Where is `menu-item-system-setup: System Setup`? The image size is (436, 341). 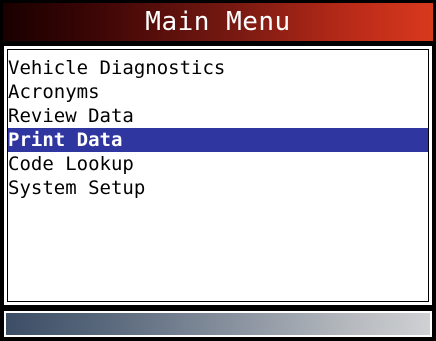 menu-item-system-setup: System Setup is located at coordinates (218, 188).